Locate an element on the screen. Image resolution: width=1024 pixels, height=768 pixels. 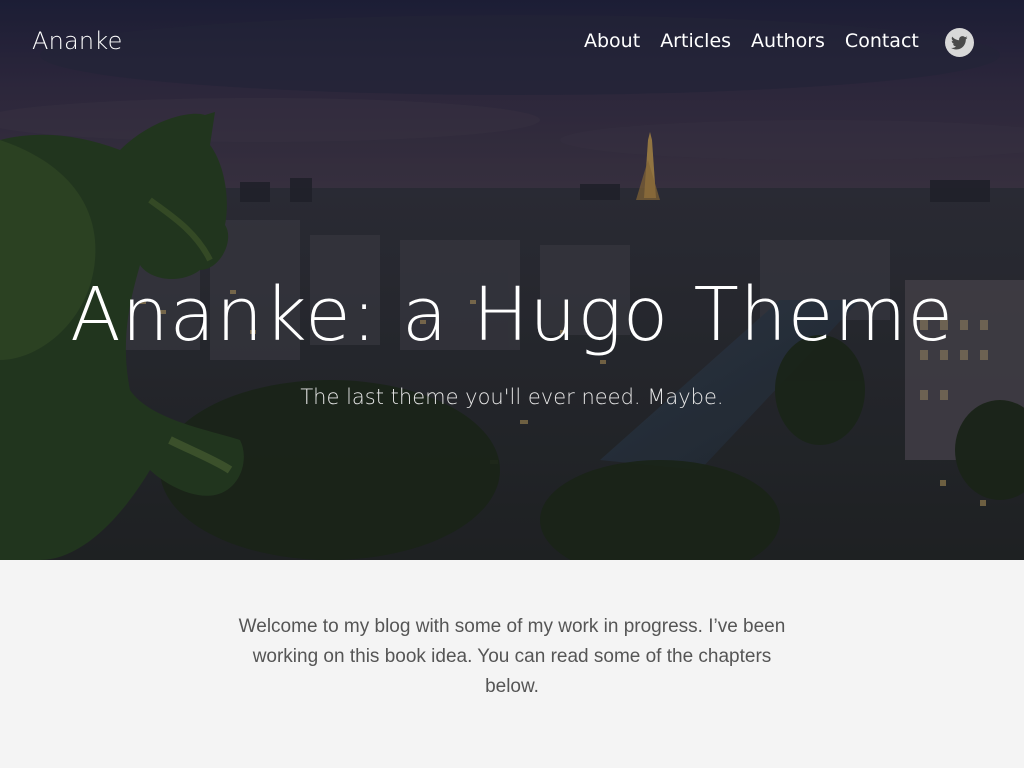
twitter-icon is located at coordinates (959, 42).